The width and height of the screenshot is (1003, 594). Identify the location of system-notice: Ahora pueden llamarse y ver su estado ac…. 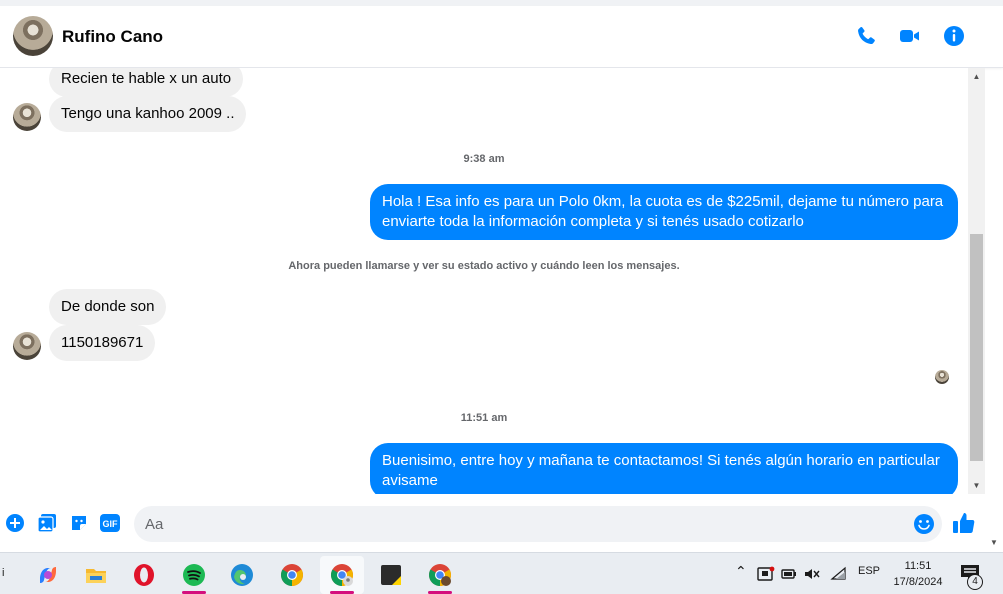
(484, 266).